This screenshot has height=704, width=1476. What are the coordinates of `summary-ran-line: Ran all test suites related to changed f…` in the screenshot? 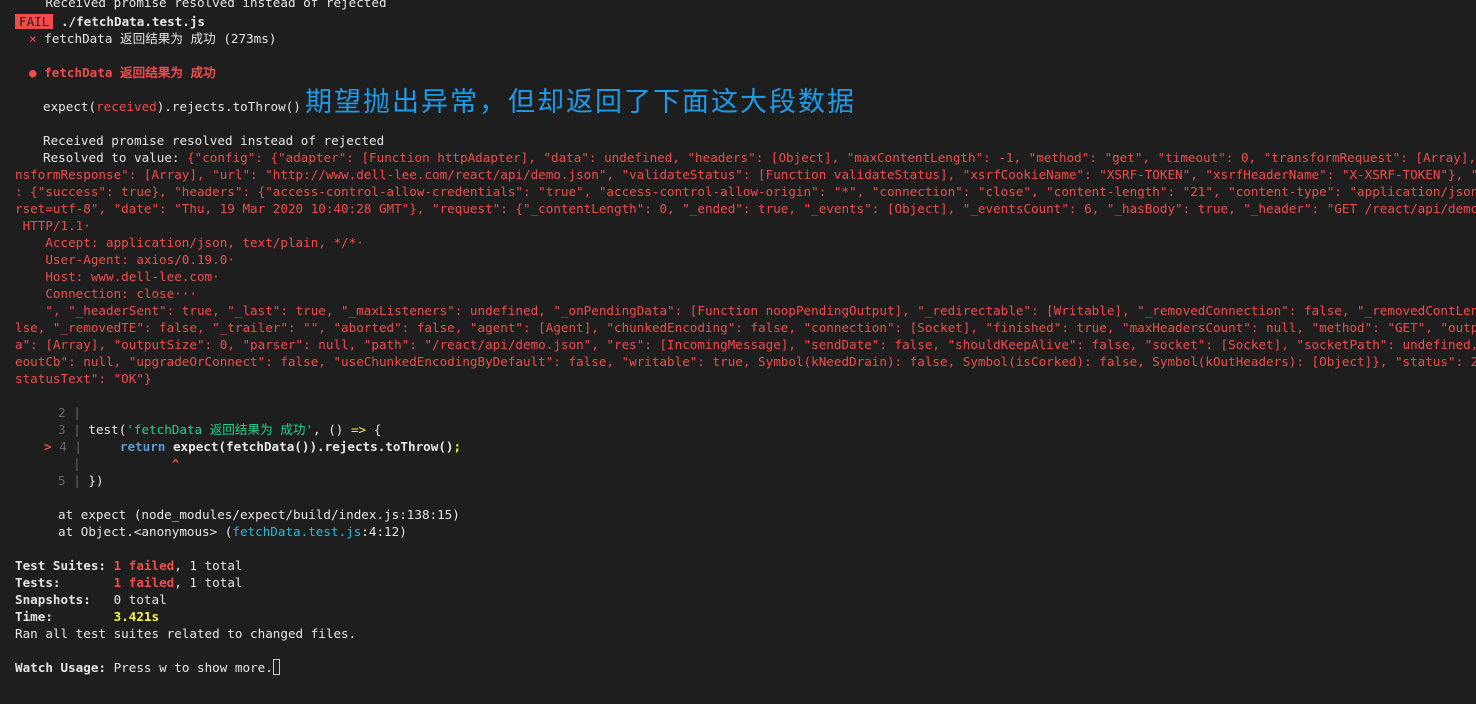 It's located at (186, 633).